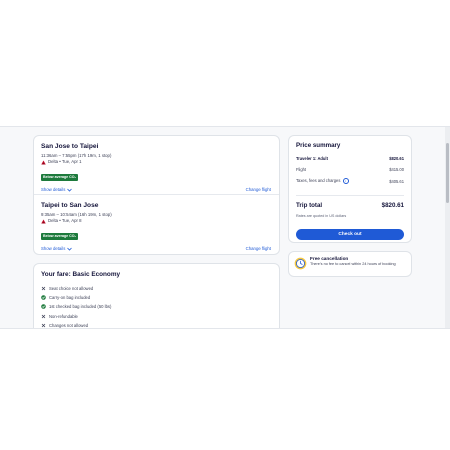  Describe the element at coordinates (350, 234) in the screenshot. I see `checkout-button: Check out` at that location.